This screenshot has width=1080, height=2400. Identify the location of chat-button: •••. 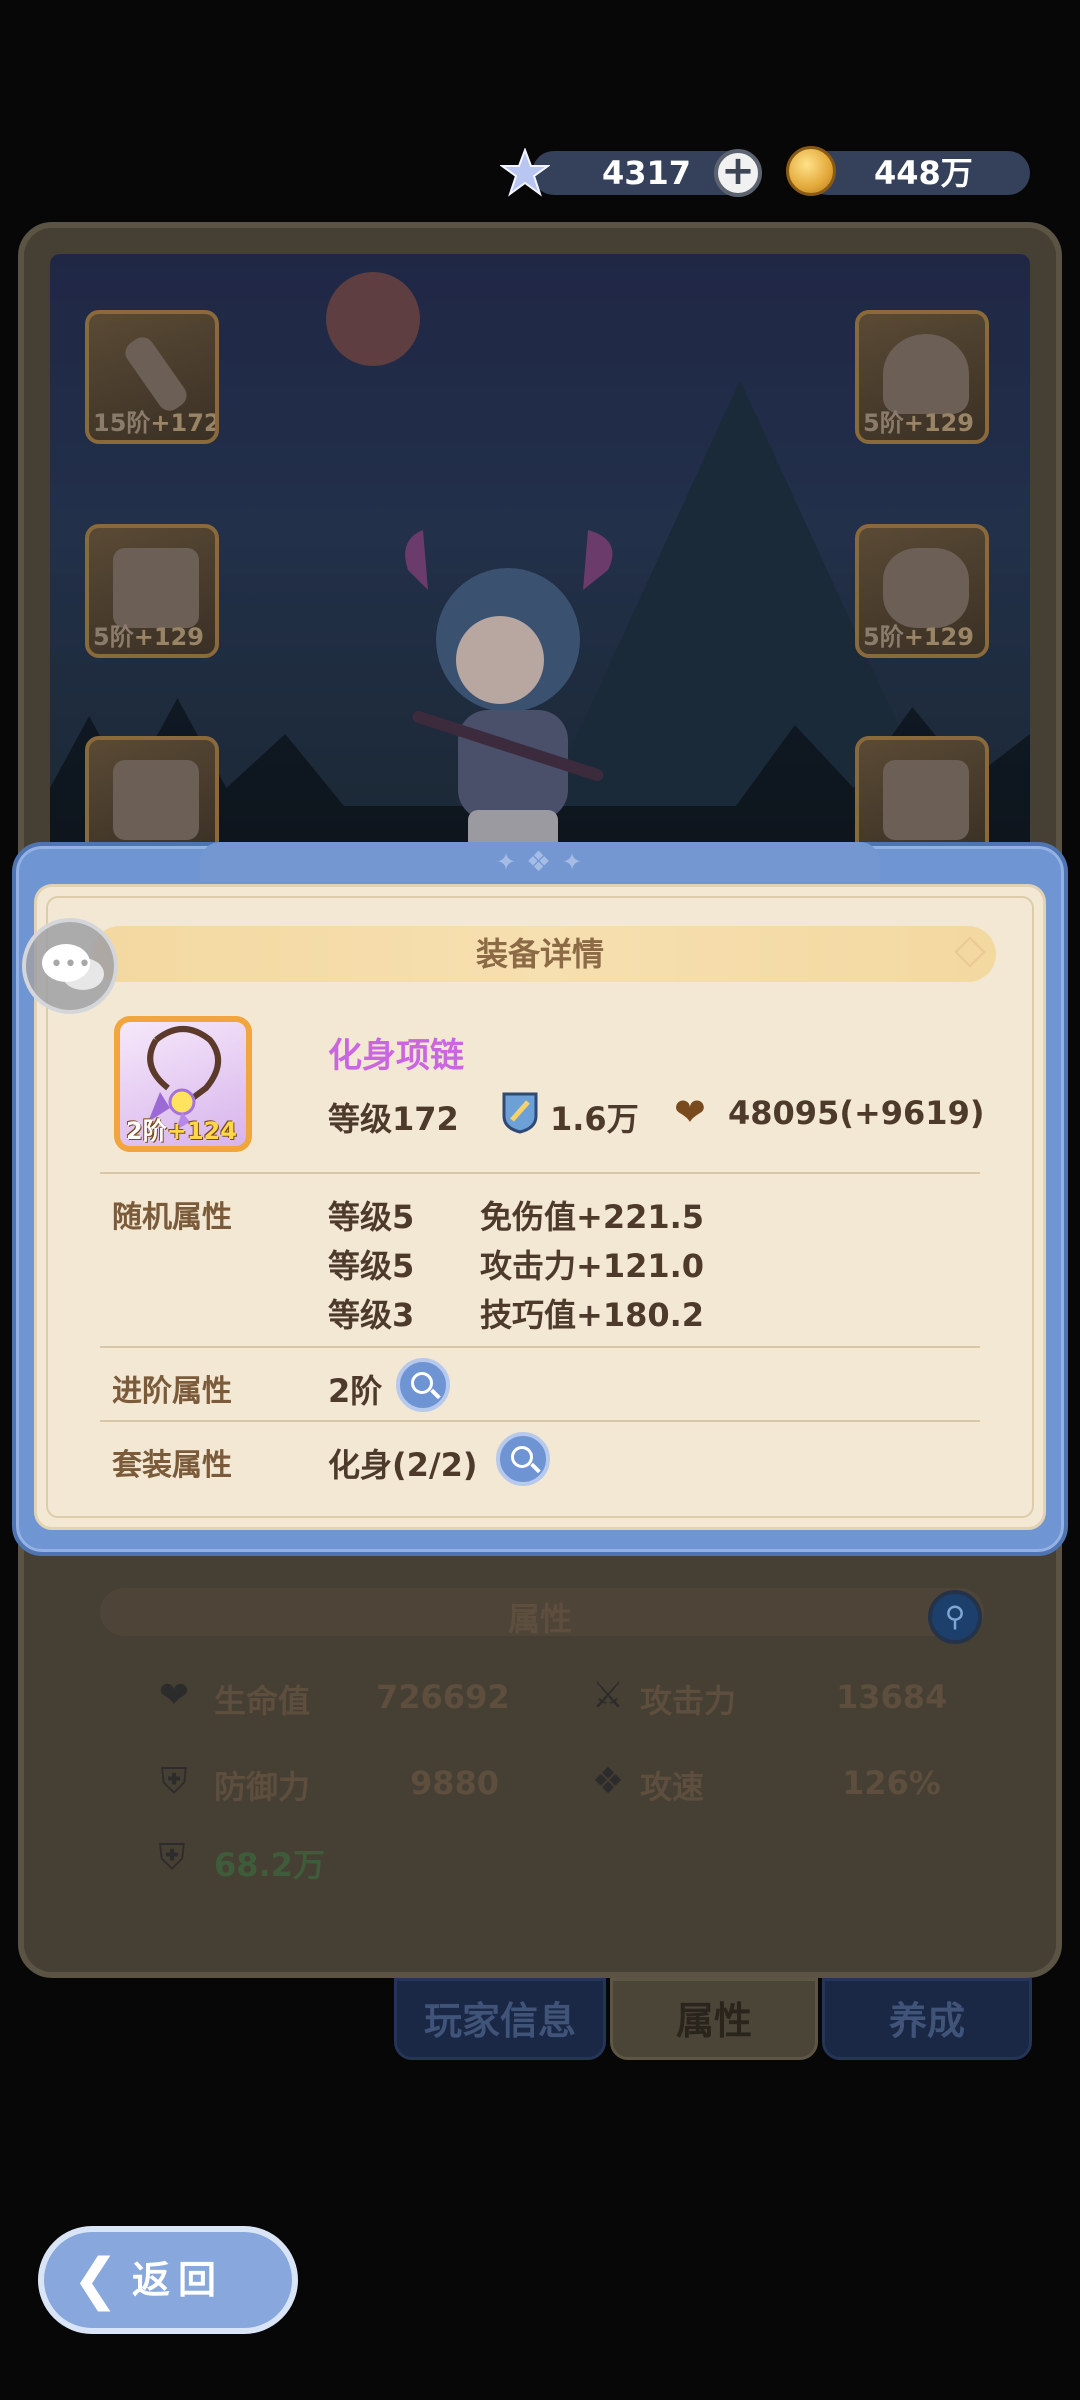
(70, 966).